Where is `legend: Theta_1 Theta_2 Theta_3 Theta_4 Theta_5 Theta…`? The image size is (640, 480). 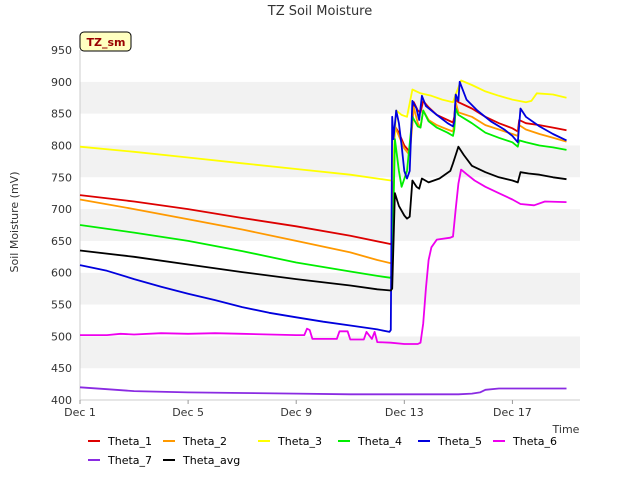 legend: Theta_1 Theta_2 Theta_3 Theta_4 Theta_5 Theta… is located at coordinates (322, 451).